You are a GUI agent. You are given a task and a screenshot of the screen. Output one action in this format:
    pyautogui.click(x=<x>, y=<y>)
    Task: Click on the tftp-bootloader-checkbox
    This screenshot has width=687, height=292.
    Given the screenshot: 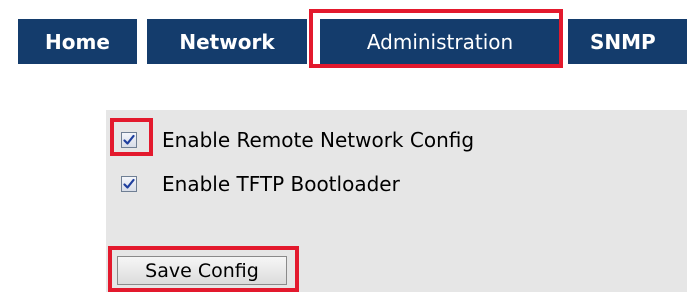 What is the action you would take?
    pyautogui.click(x=129, y=184)
    